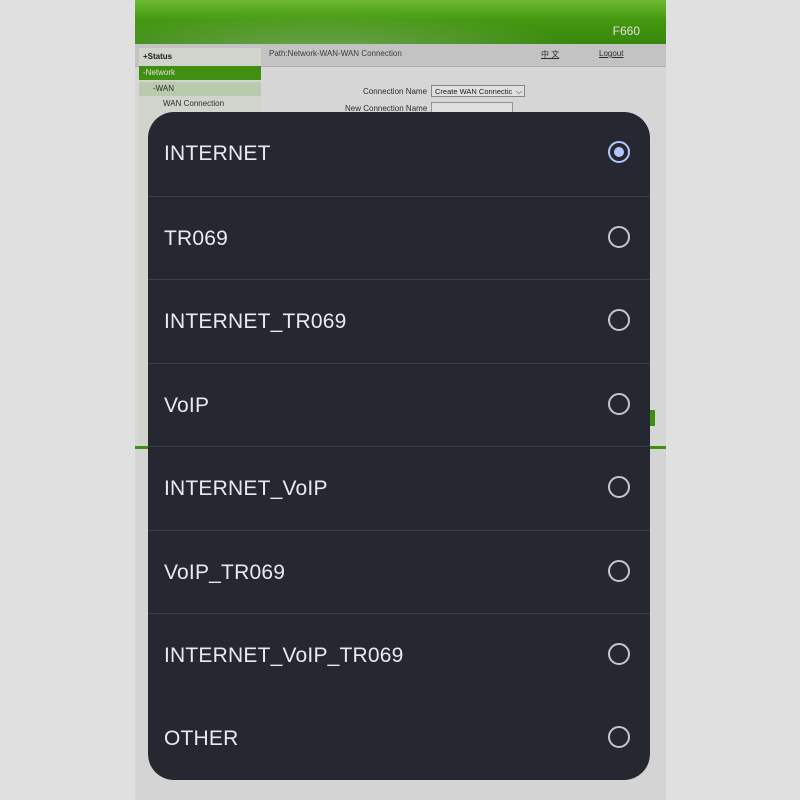 This screenshot has width=800, height=800. Describe the element at coordinates (619, 152) in the screenshot. I see `radio-checked-icon` at that location.